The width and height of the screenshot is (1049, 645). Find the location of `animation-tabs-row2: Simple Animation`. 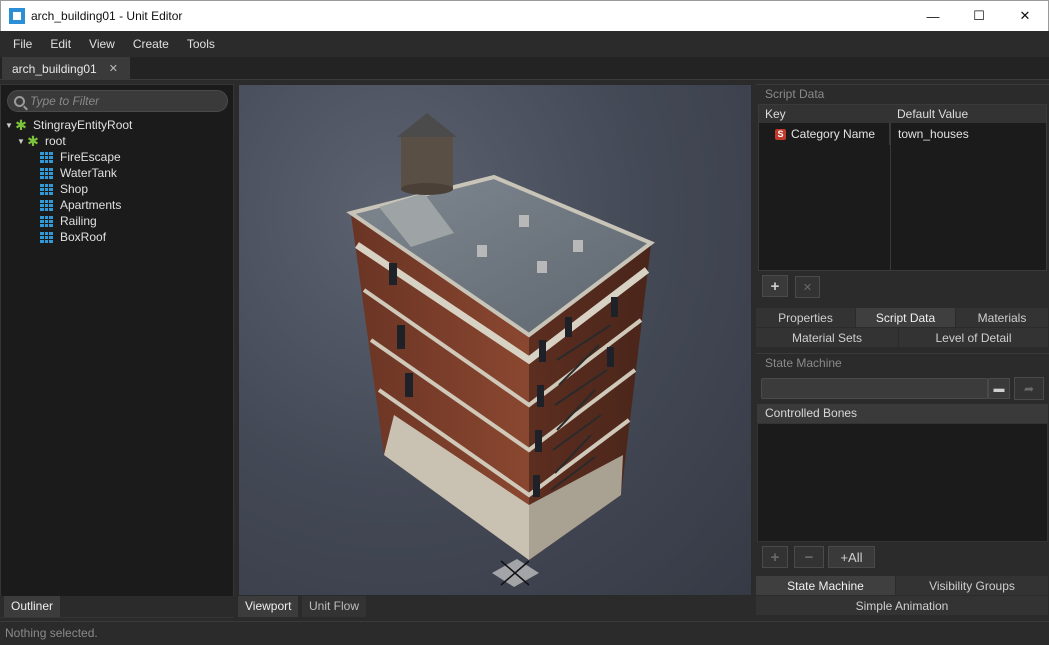

animation-tabs-row2: Simple Animation is located at coordinates (902, 606).